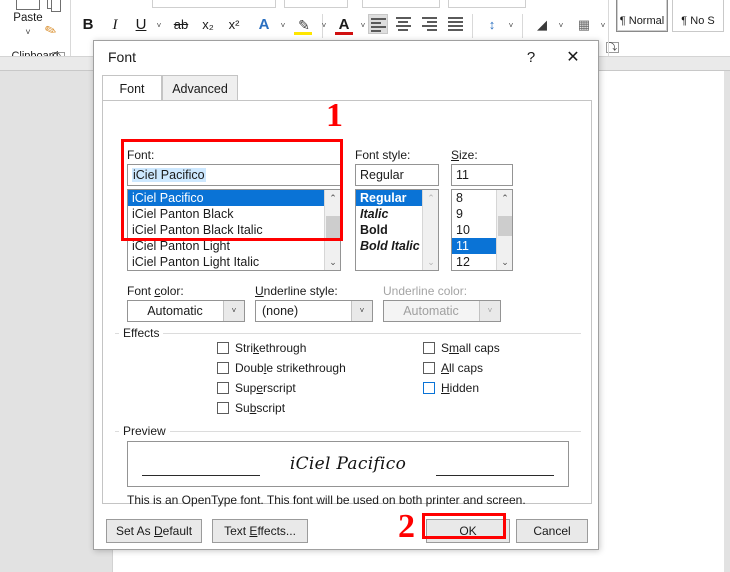 The width and height of the screenshot is (730, 572). Describe the element at coordinates (561, 25) in the screenshot. I see `shading-chevron-down-icon: ˅` at that location.